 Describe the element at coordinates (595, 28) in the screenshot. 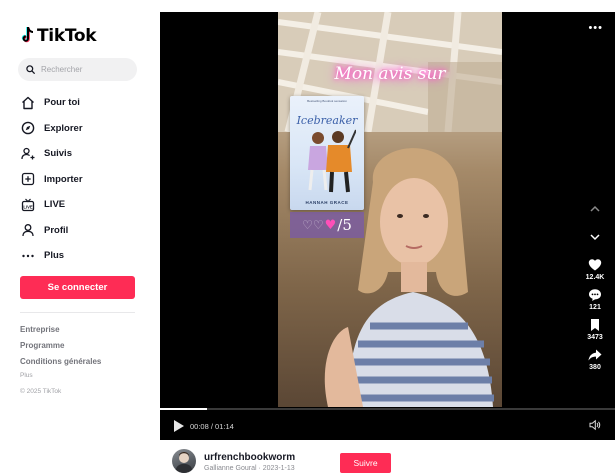

I see `more-options-icon: •••` at that location.